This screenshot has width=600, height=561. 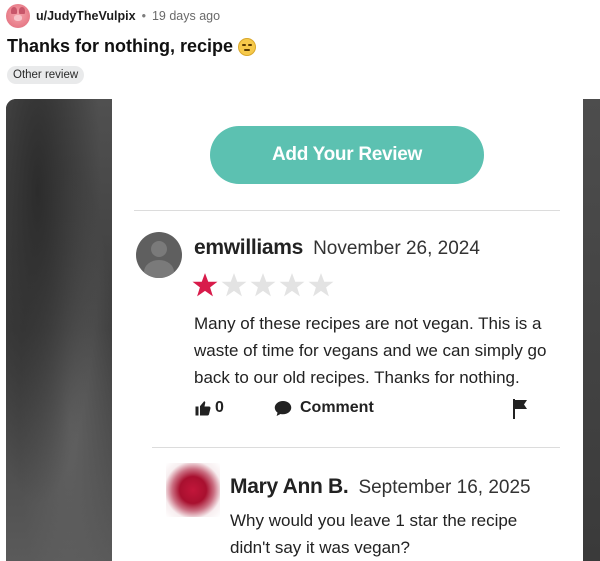 What do you see at coordinates (86, 16) in the screenshot?
I see `username-link: u/JudyTheVulpix` at bounding box center [86, 16].